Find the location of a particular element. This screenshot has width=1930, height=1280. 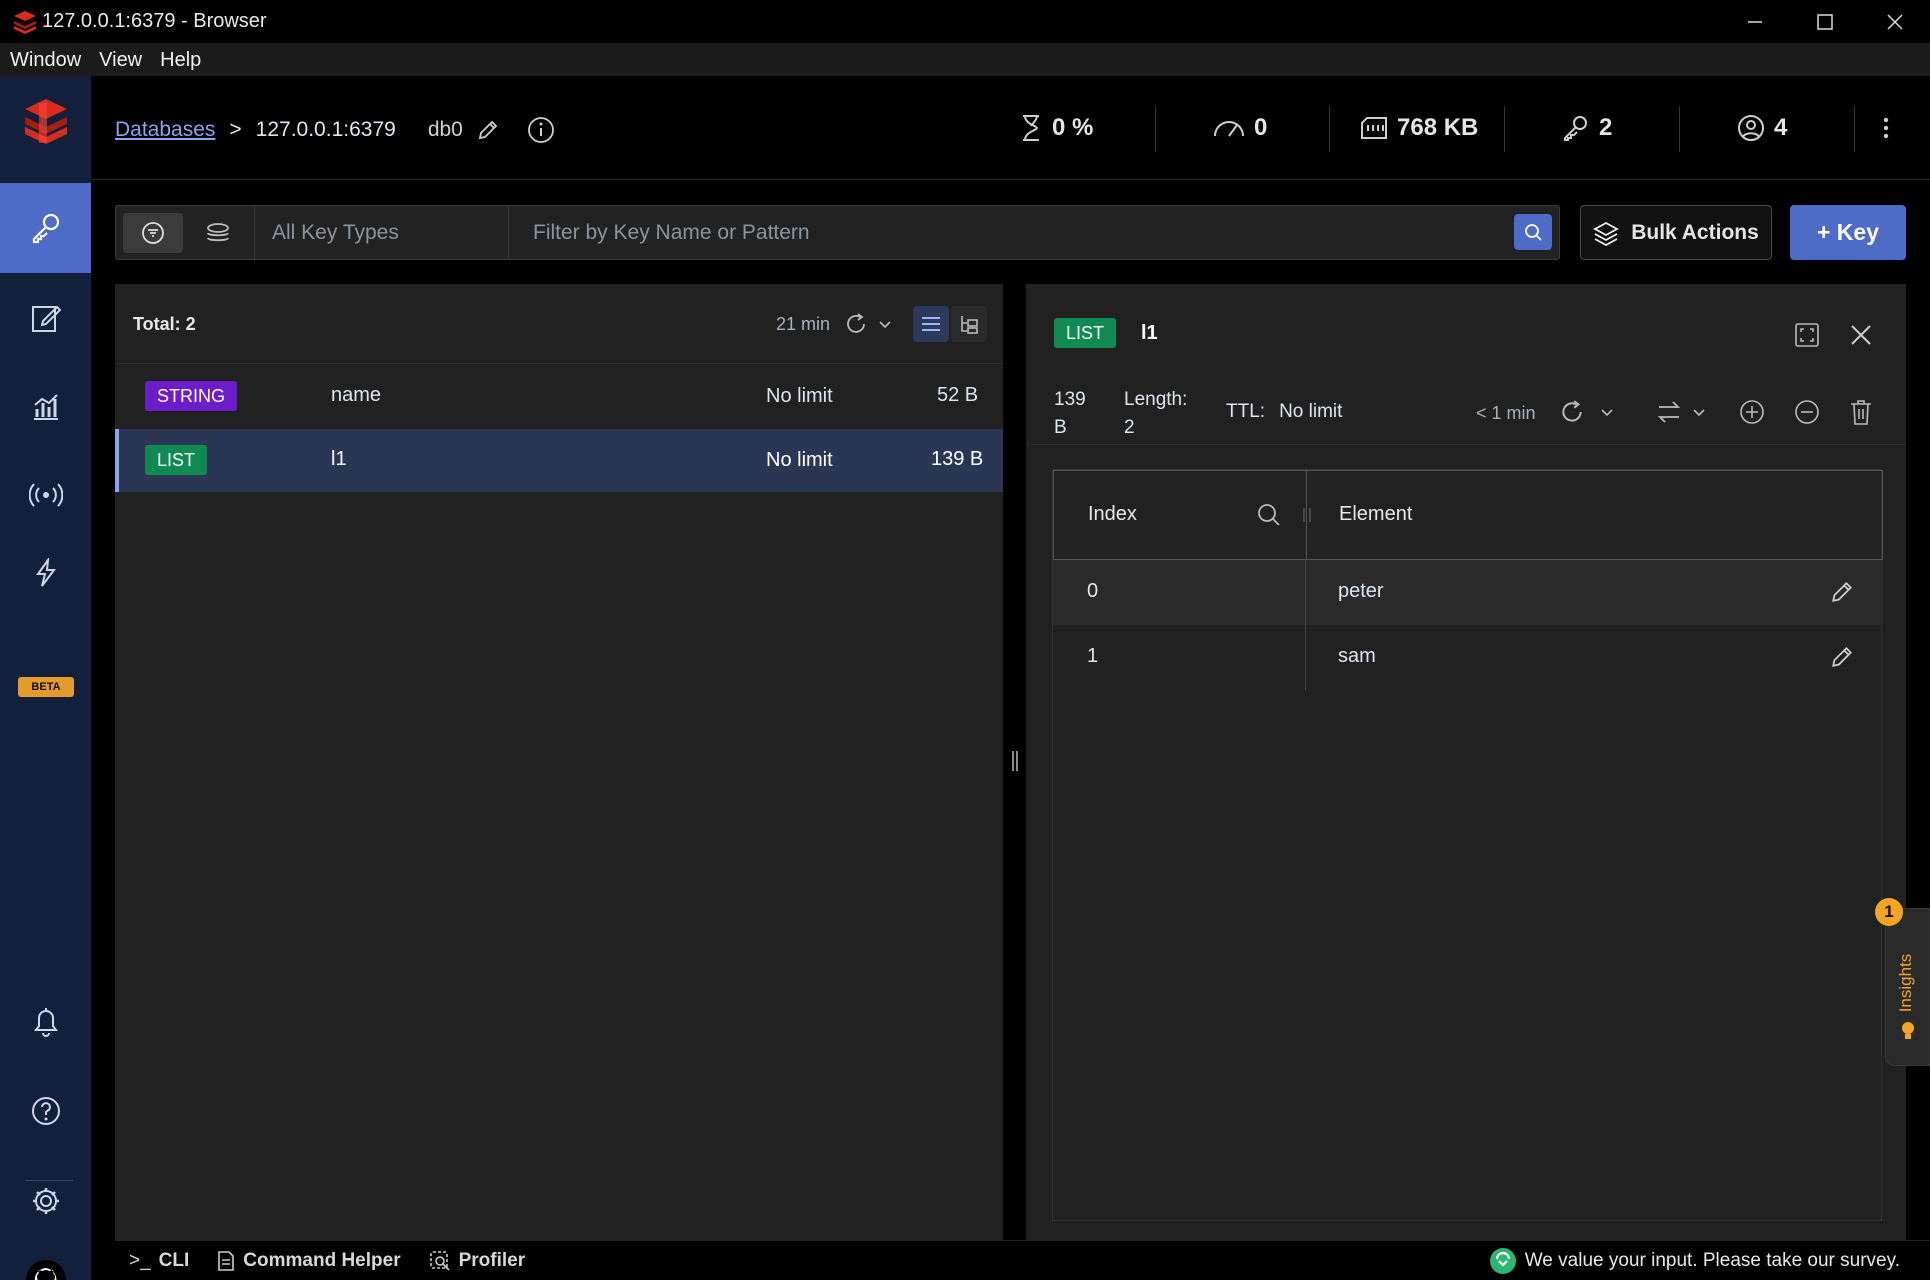

panel-resize-handle is located at coordinates (1014, 762).